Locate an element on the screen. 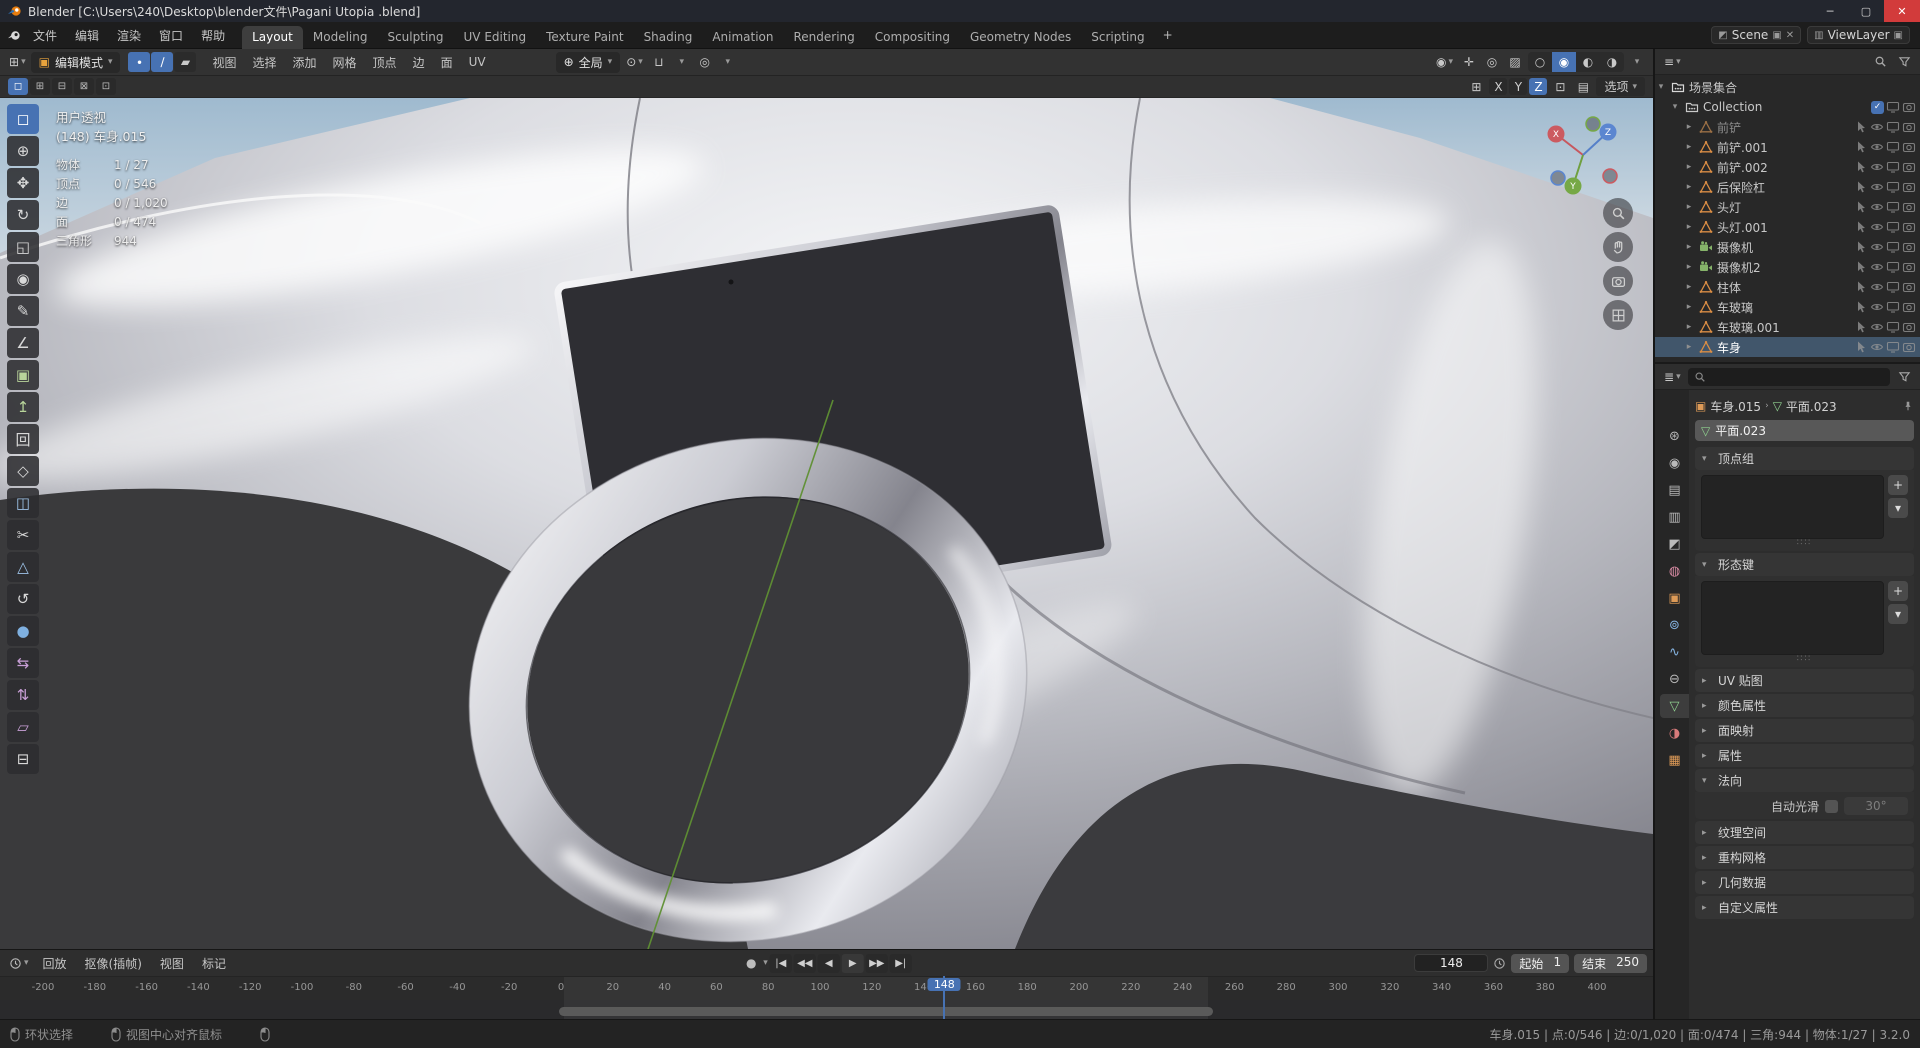  viewport-menu-网格: 网格 is located at coordinates (345, 62).